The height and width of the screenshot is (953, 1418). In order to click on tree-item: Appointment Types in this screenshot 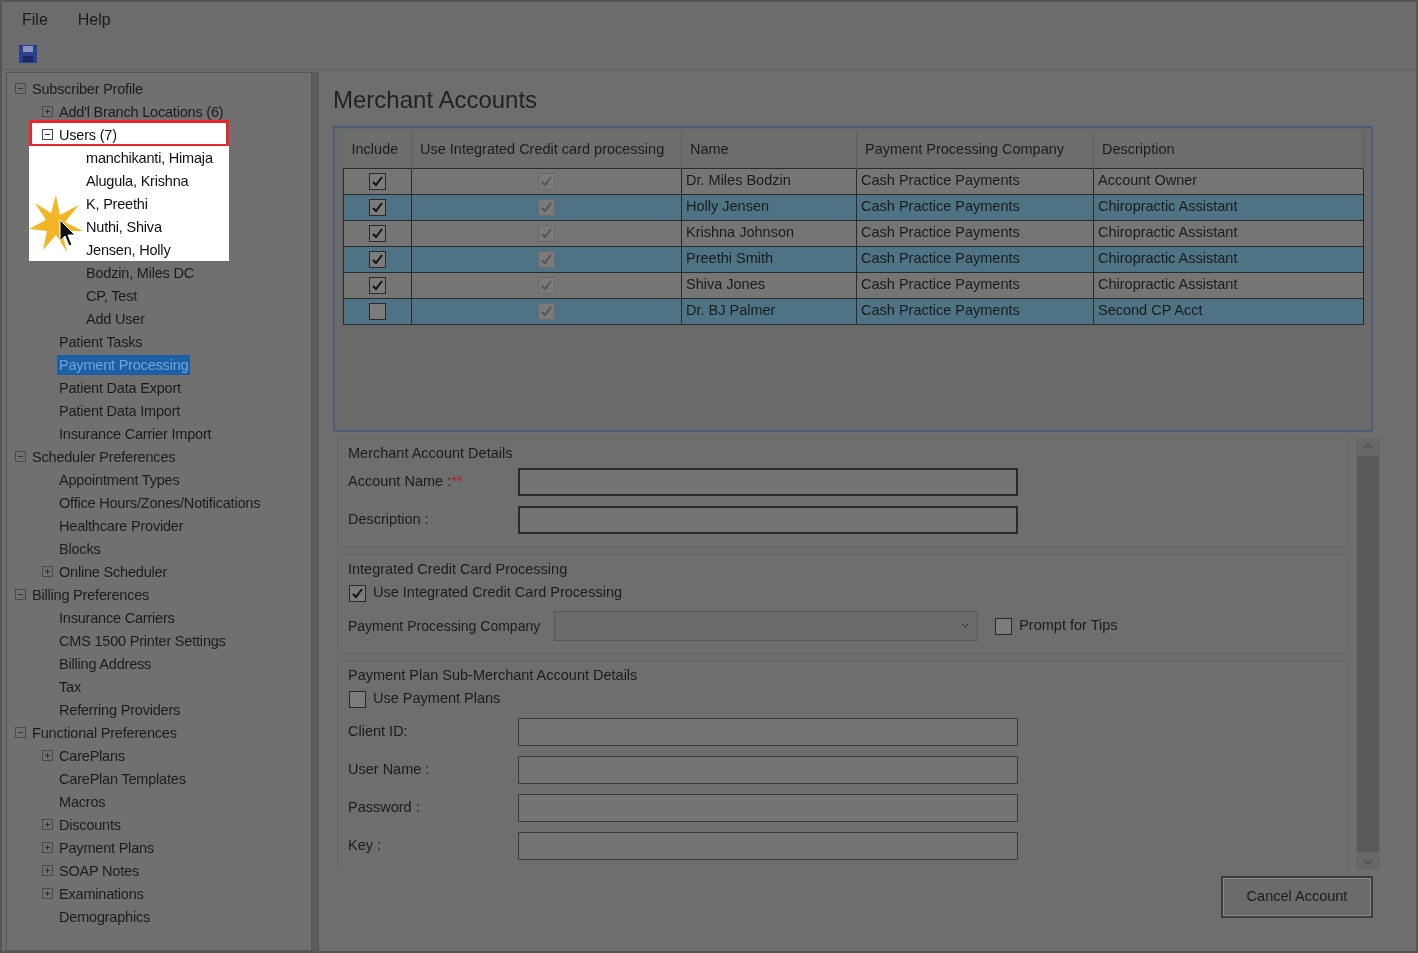, I will do `click(119, 479)`.